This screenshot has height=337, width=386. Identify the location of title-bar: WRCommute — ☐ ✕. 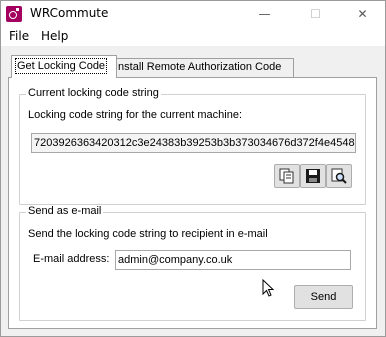
(193, 14).